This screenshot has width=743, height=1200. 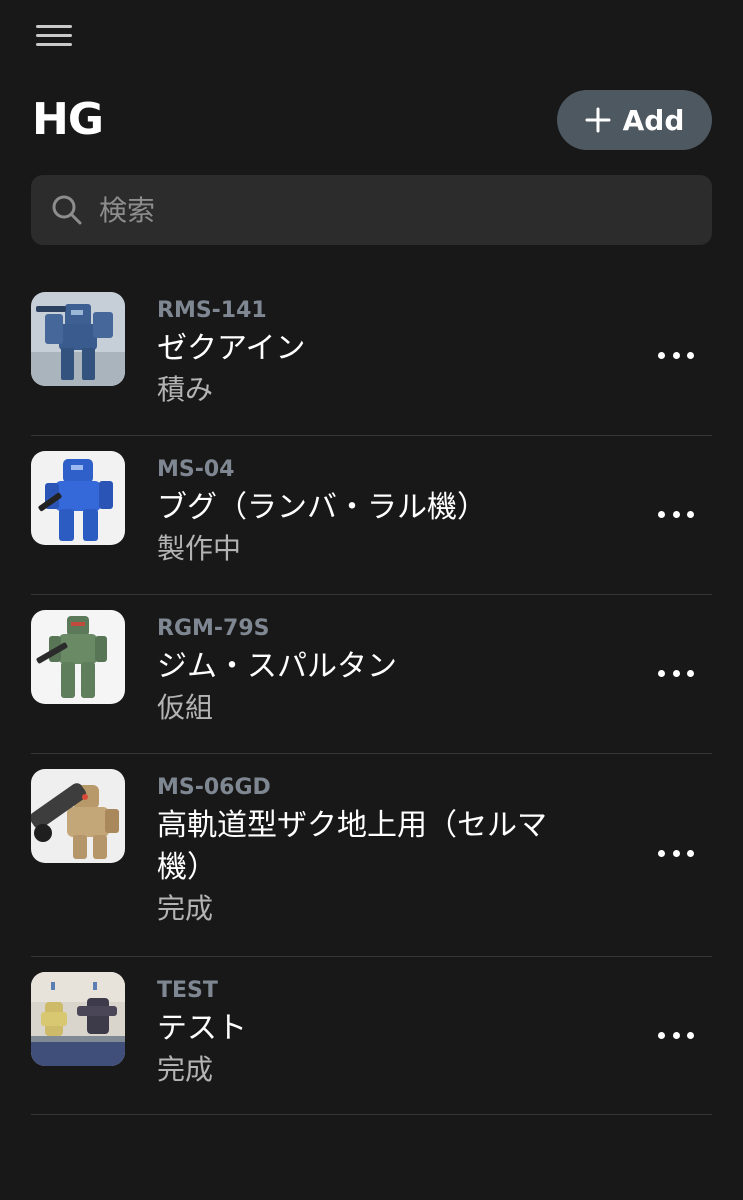 What do you see at coordinates (231, 348) in the screenshot?
I see `kit-name: ゼクアイン` at bounding box center [231, 348].